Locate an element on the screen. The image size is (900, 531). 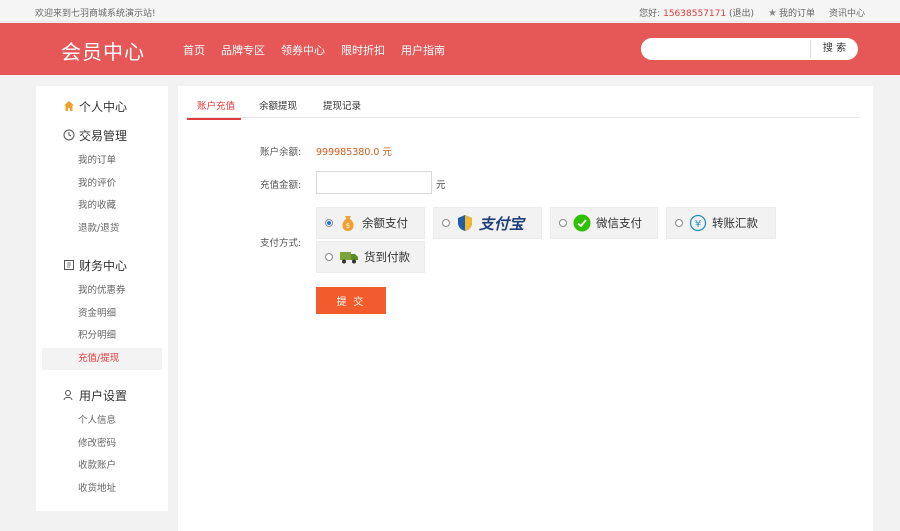
welcome-text: 欢迎来到七羽商城系统演示站! is located at coordinates (95, 14).